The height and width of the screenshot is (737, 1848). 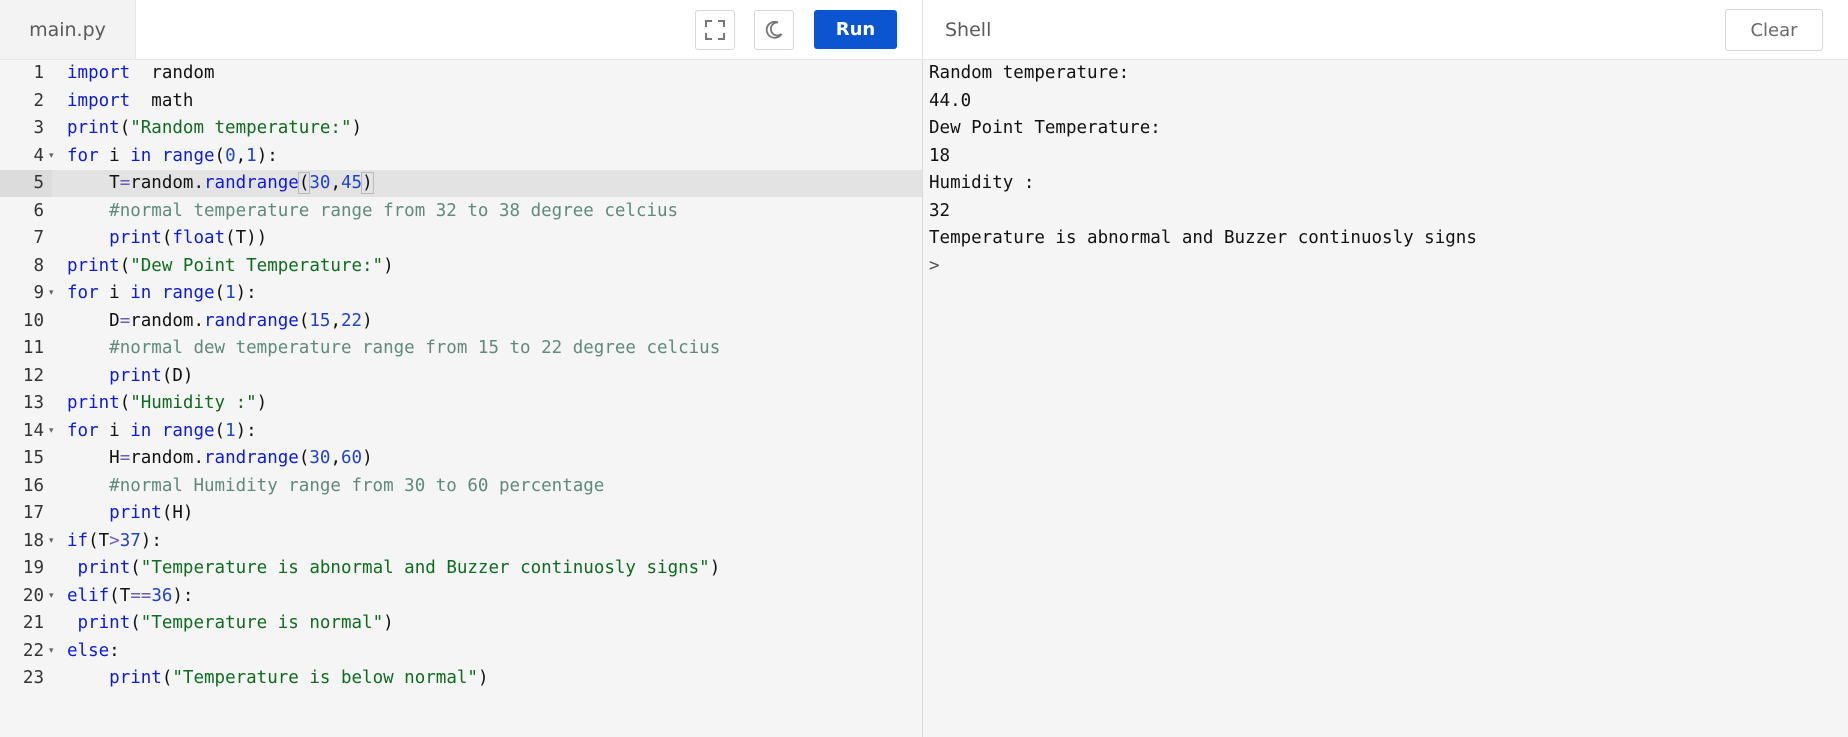 What do you see at coordinates (461, 238) in the screenshot?
I see `code-line: 7 print(float(T))` at bounding box center [461, 238].